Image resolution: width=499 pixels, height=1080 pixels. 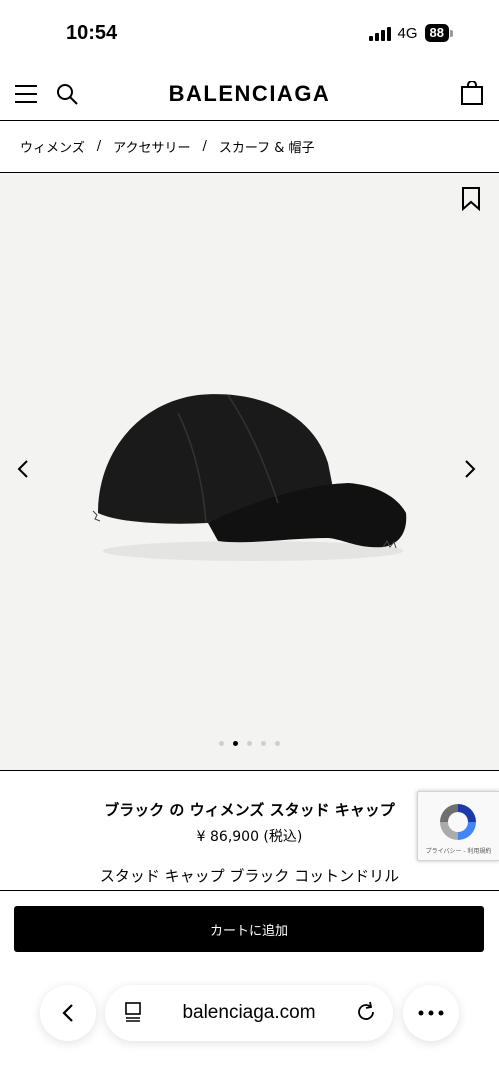 What do you see at coordinates (267, 146) in the screenshot?
I see `breadcrumb-item-scarves-hats: スカーフ & 帽子` at bounding box center [267, 146].